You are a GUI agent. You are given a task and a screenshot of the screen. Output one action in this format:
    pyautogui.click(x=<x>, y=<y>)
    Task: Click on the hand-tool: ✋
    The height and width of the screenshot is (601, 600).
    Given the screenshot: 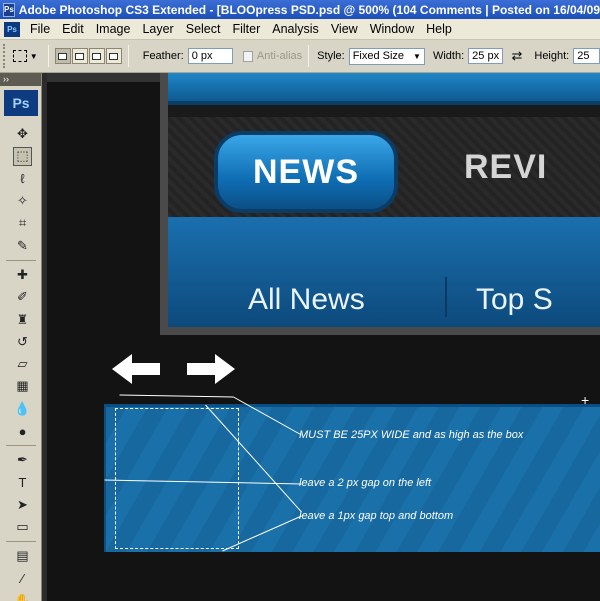 What is the action you would take?
    pyautogui.click(x=21, y=595)
    